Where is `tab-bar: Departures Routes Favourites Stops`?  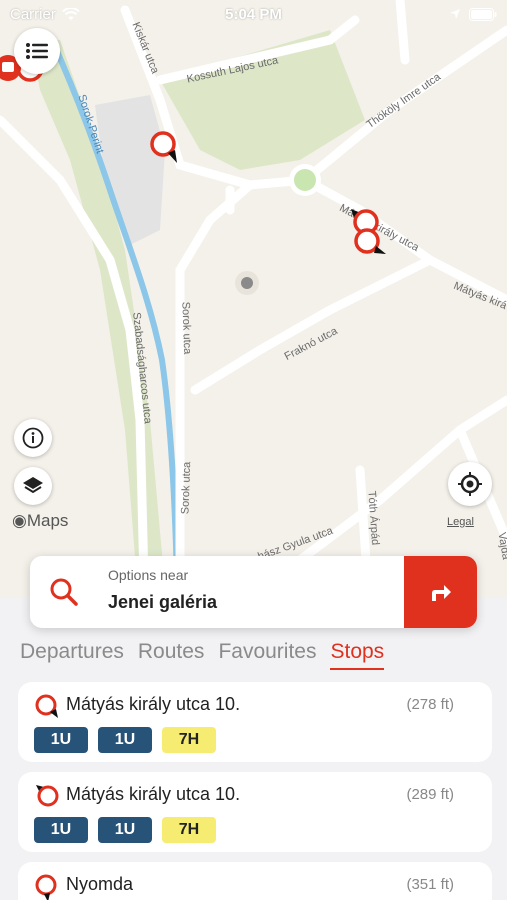
tab-bar: Departures Routes Favourites Stops is located at coordinates (202, 655).